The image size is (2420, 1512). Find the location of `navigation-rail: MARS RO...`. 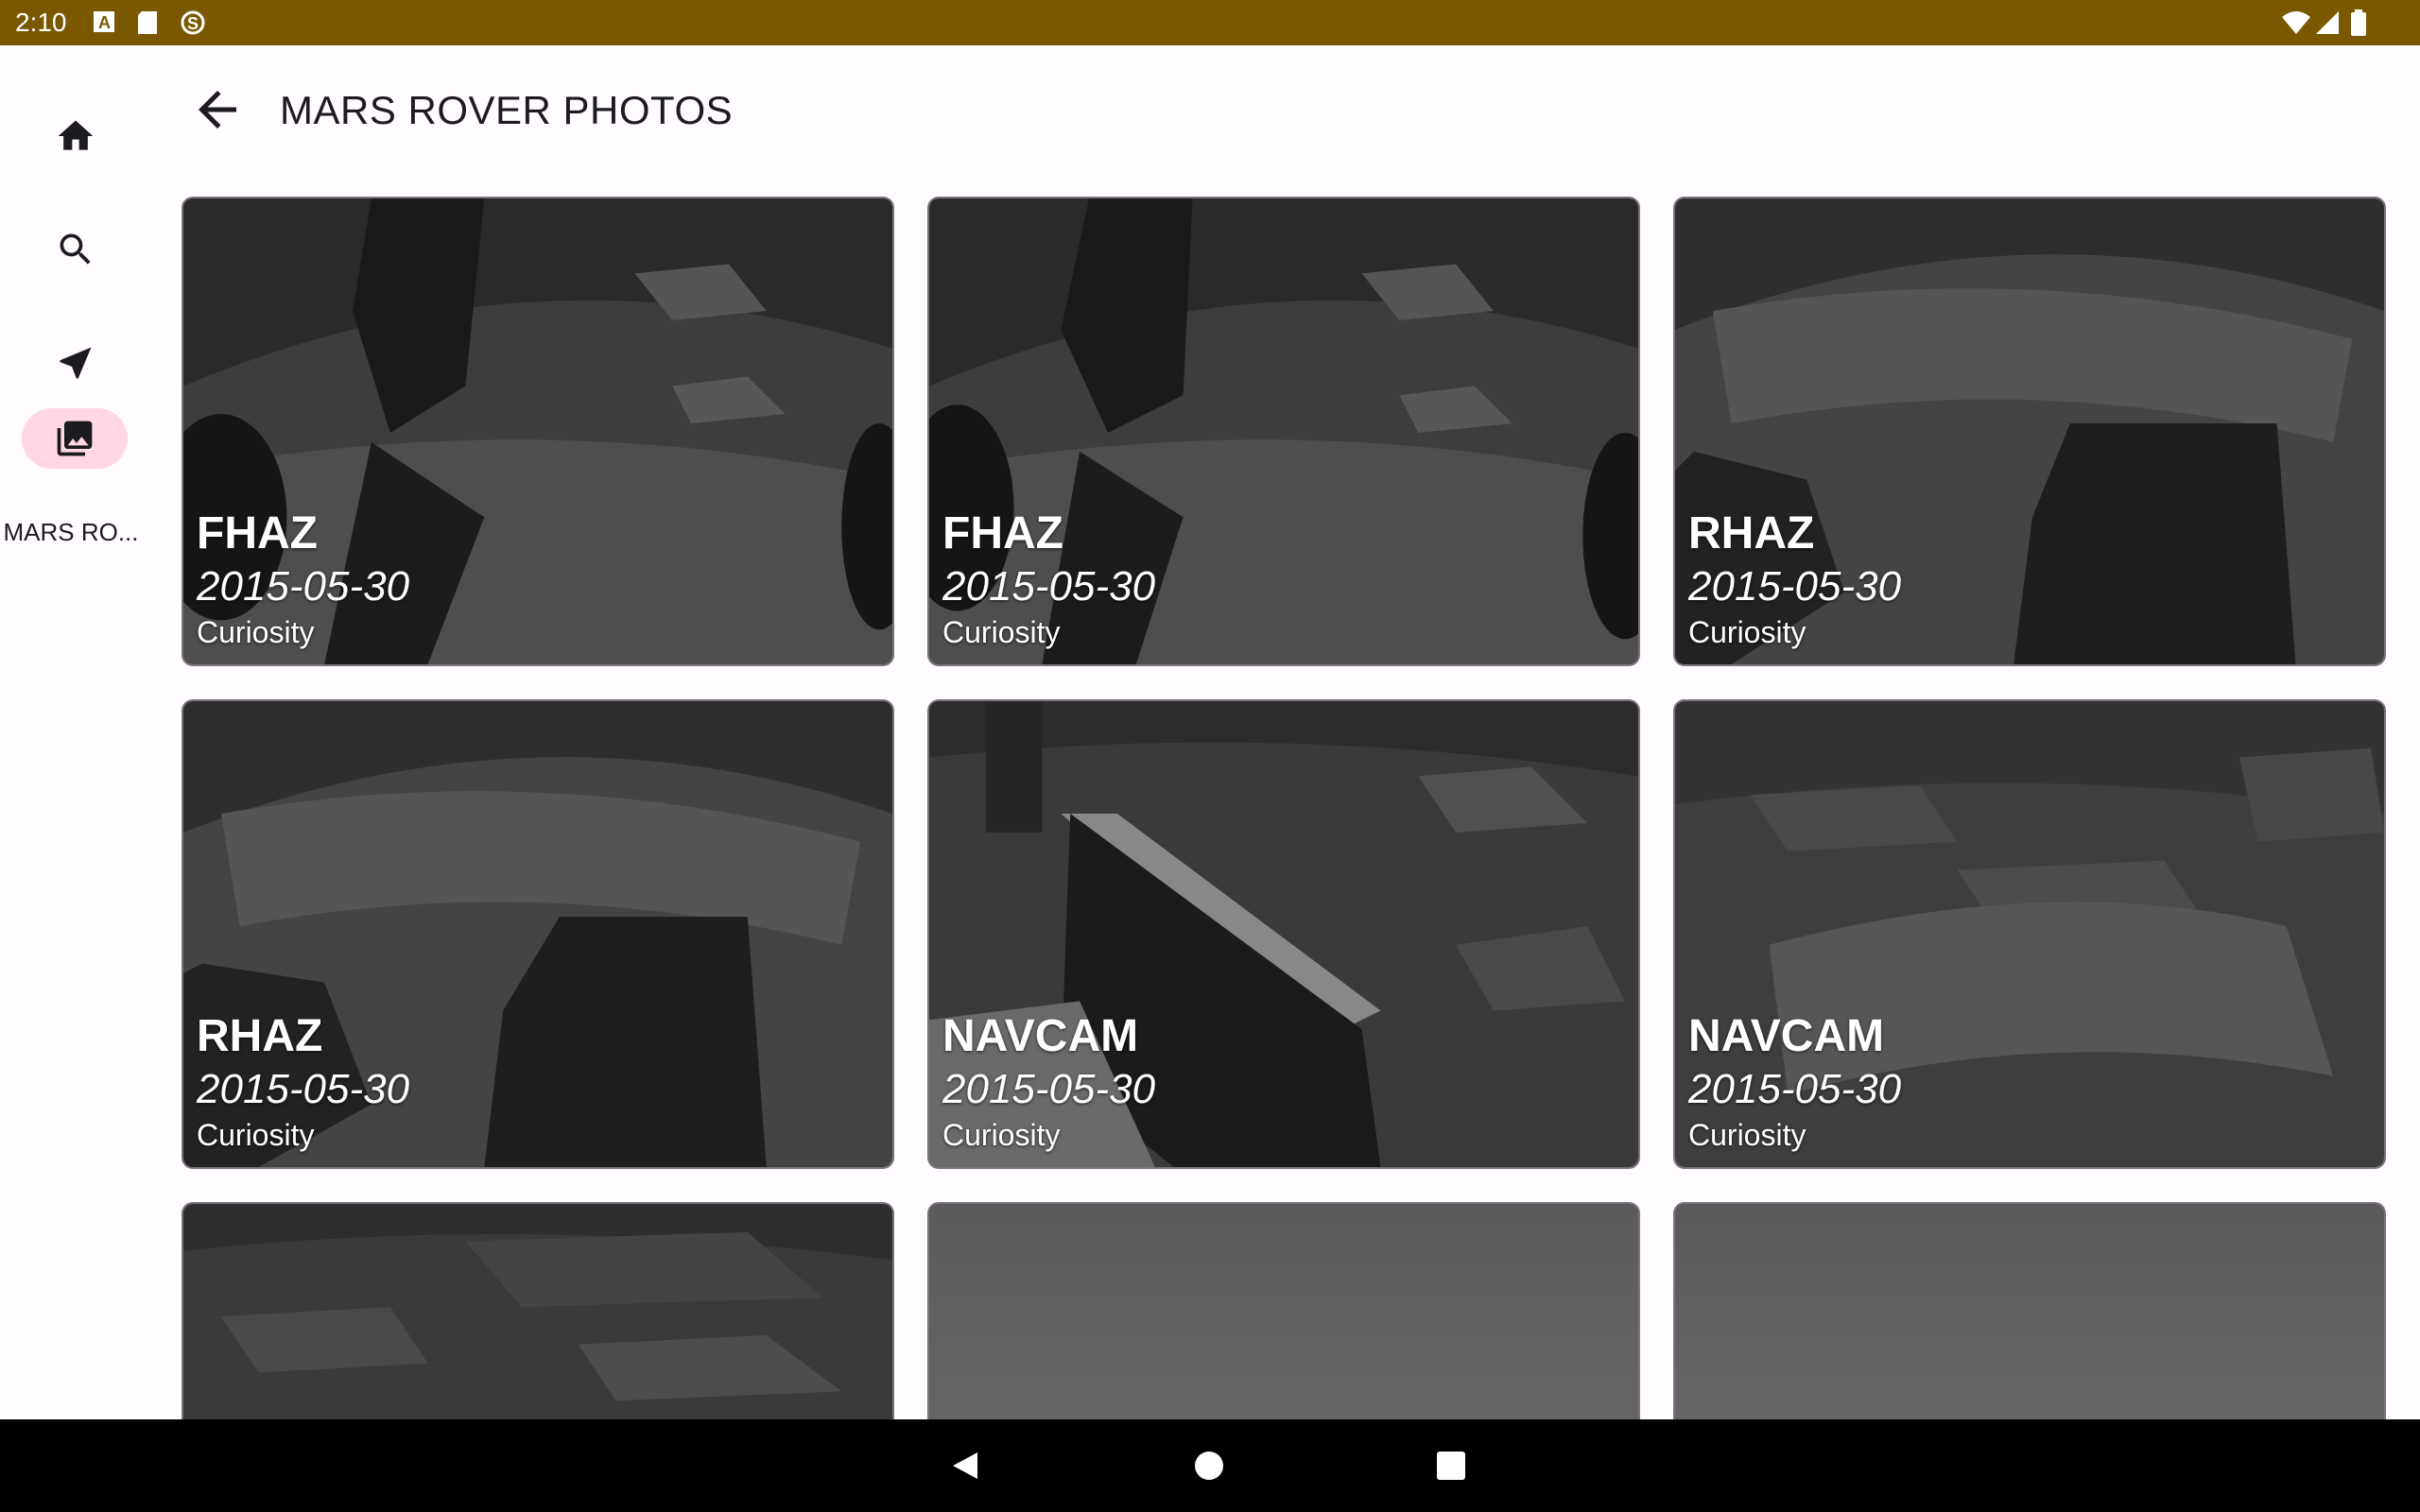

navigation-rail: MARS RO... is located at coordinates (75, 732).